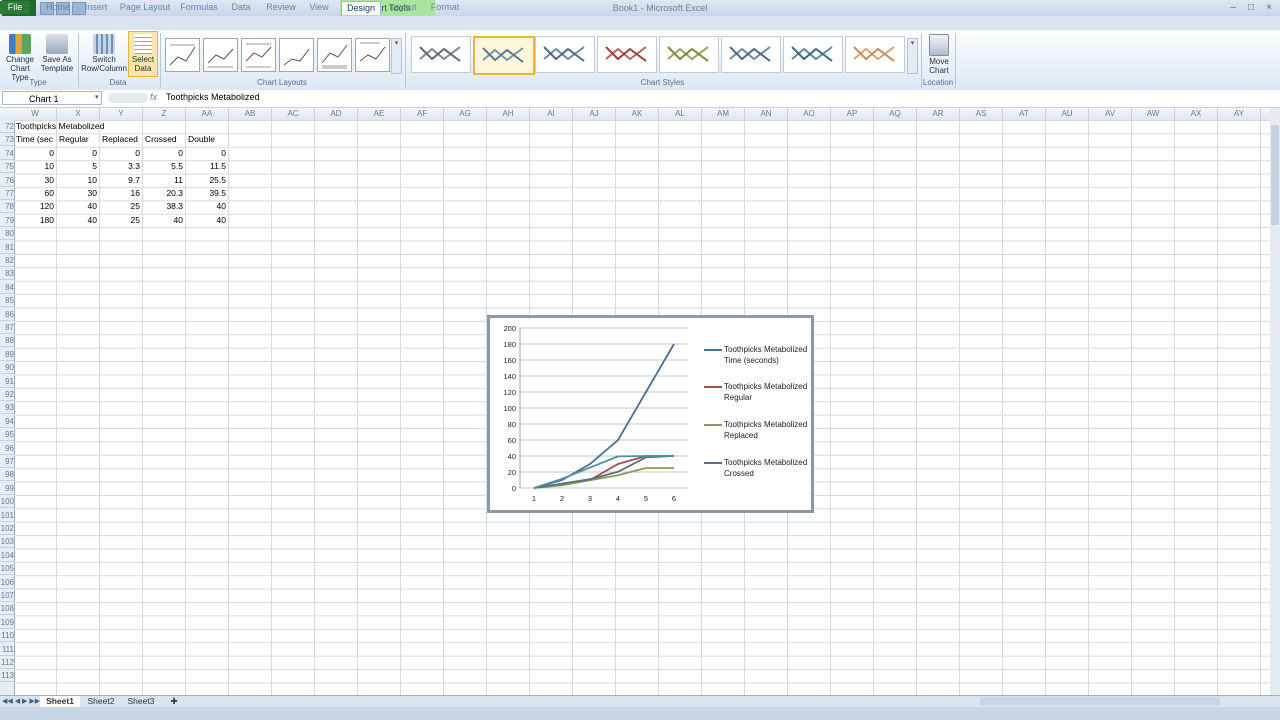 This screenshot has width=1280, height=720. What do you see at coordinates (7, 609) in the screenshot?
I see `row-header: 108` at bounding box center [7, 609].